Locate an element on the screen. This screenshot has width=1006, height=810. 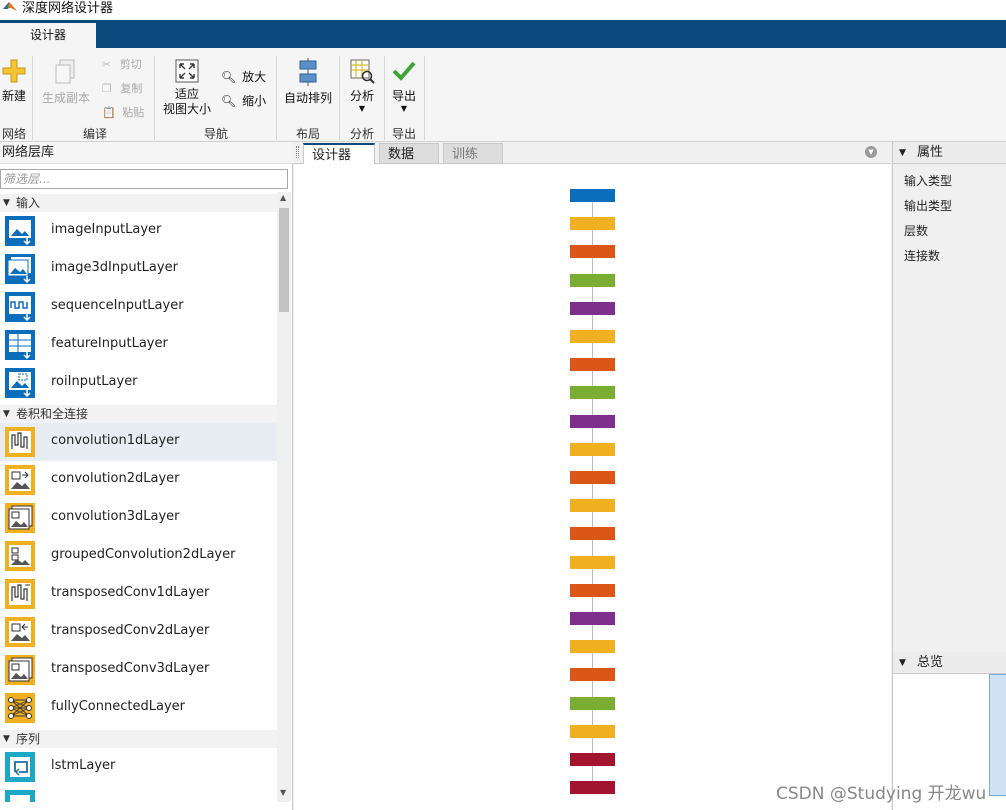
cut-button: ✂ 剪切 is located at coordinates (122, 64).